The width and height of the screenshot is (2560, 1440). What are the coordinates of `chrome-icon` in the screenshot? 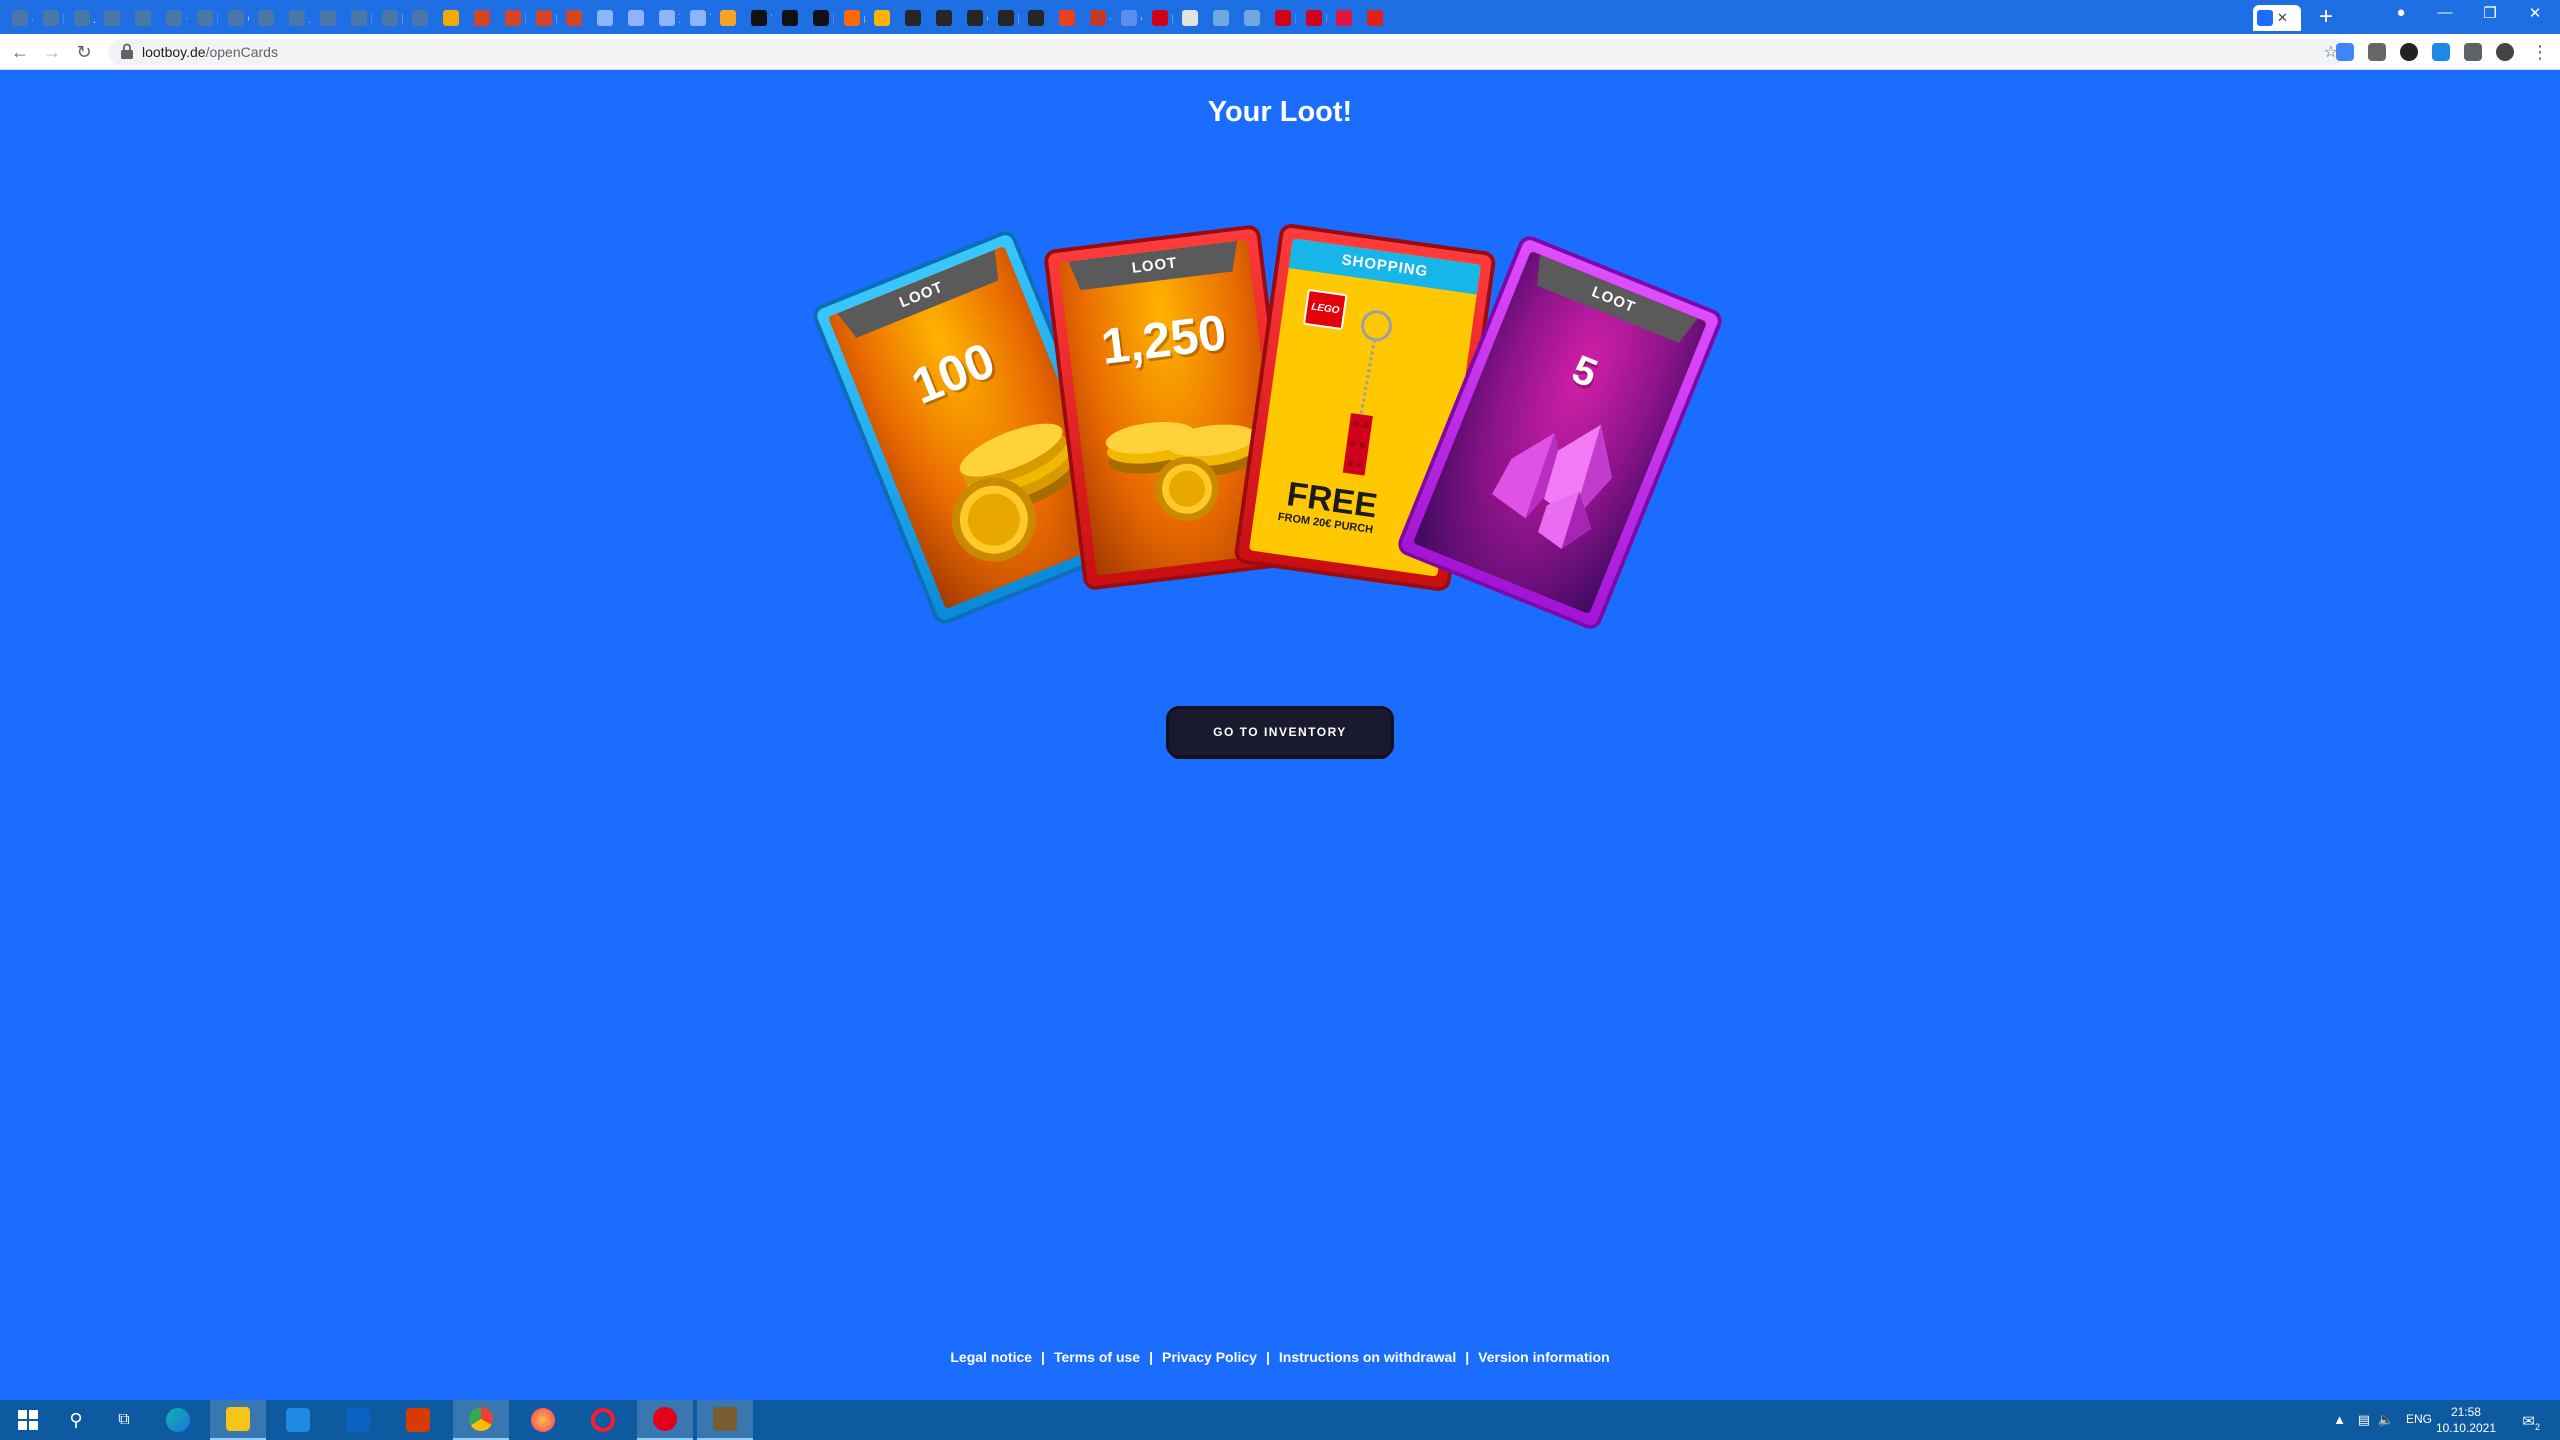 It's located at (481, 1420).